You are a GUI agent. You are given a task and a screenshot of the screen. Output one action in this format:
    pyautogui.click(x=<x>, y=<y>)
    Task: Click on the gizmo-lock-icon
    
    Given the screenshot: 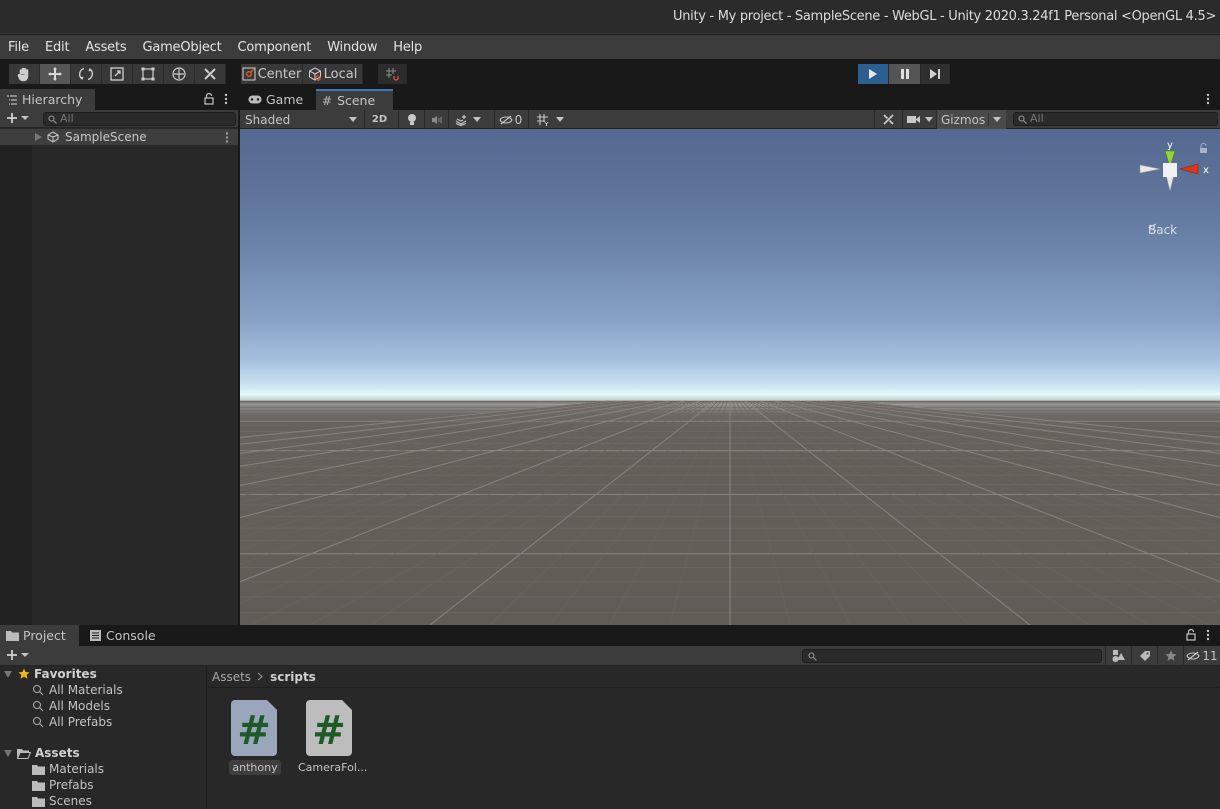 What is the action you would take?
    pyautogui.click(x=1203, y=150)
    